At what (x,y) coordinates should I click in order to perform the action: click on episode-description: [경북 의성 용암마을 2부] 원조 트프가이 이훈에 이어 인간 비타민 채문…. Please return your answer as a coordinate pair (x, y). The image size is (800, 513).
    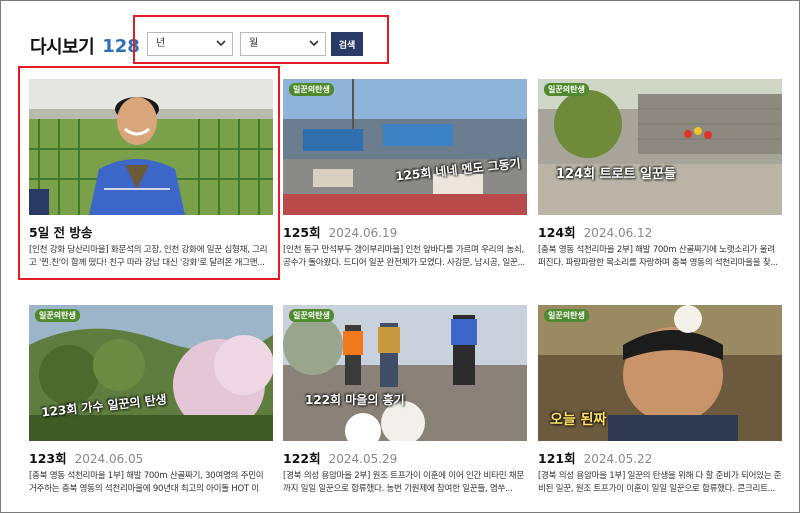
    Looking at the image, I should click on (405, 483).